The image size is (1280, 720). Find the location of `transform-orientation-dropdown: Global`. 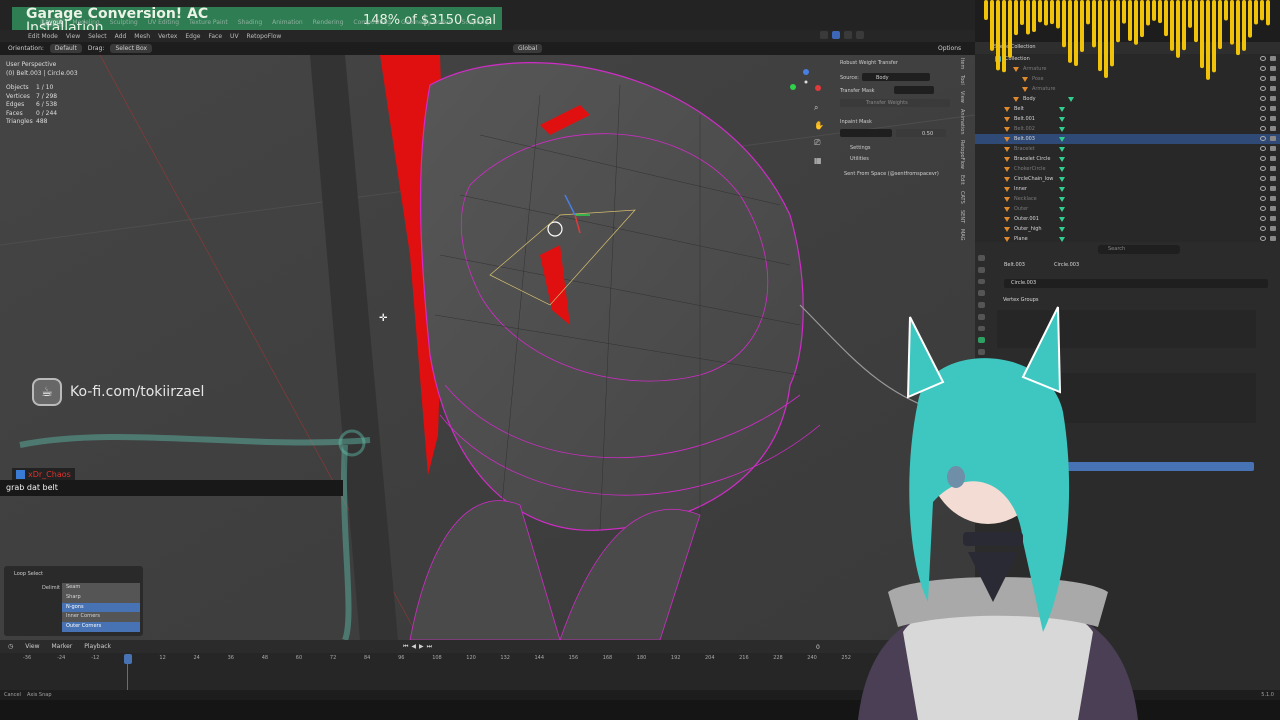

transform-orientation-dropdown: Global is located at coordinates (528, 48).